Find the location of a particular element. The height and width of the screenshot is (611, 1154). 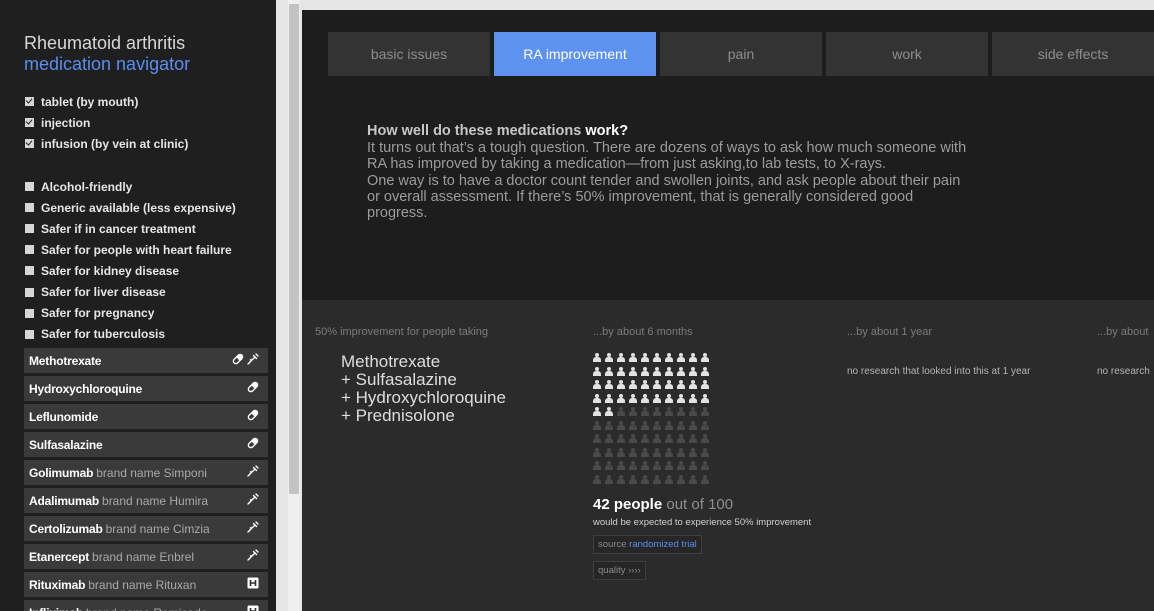

medication-item: Methotrexate is located at coordinates (146, 360).